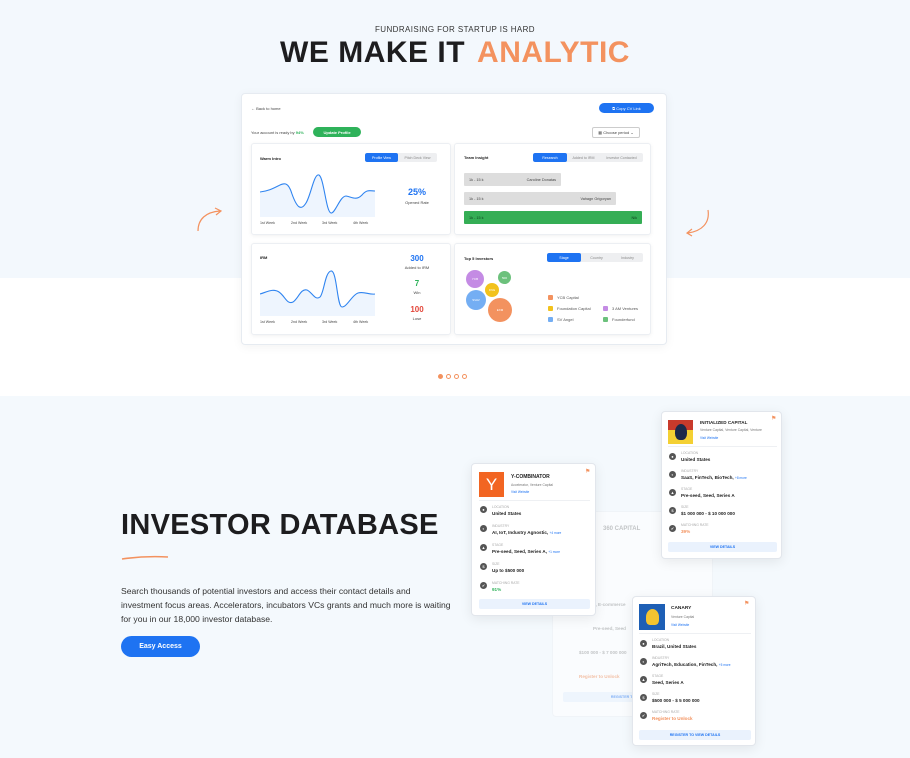  I want to click on ghost-name: 360 CAPITAL, so click(622, 529).